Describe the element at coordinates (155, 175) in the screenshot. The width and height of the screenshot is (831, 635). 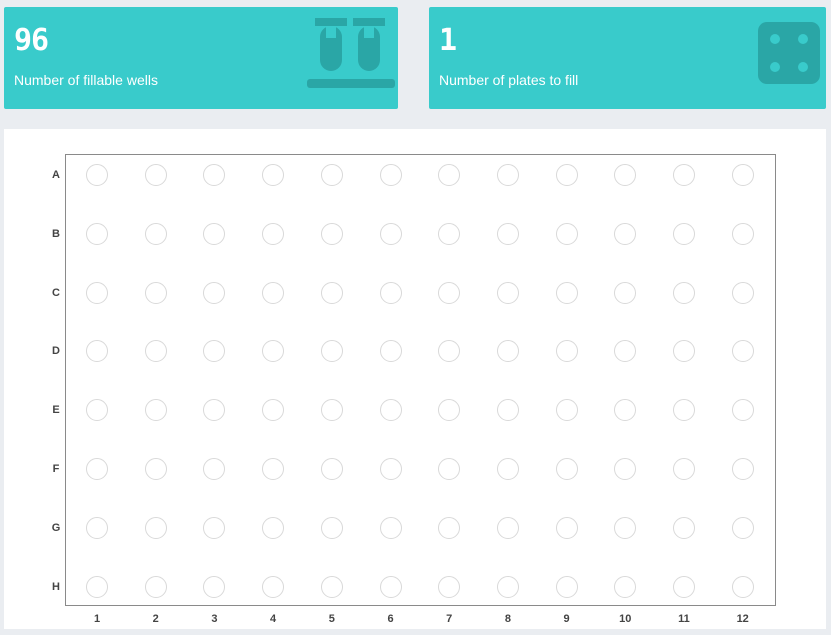
I see `well-a2` at that location.